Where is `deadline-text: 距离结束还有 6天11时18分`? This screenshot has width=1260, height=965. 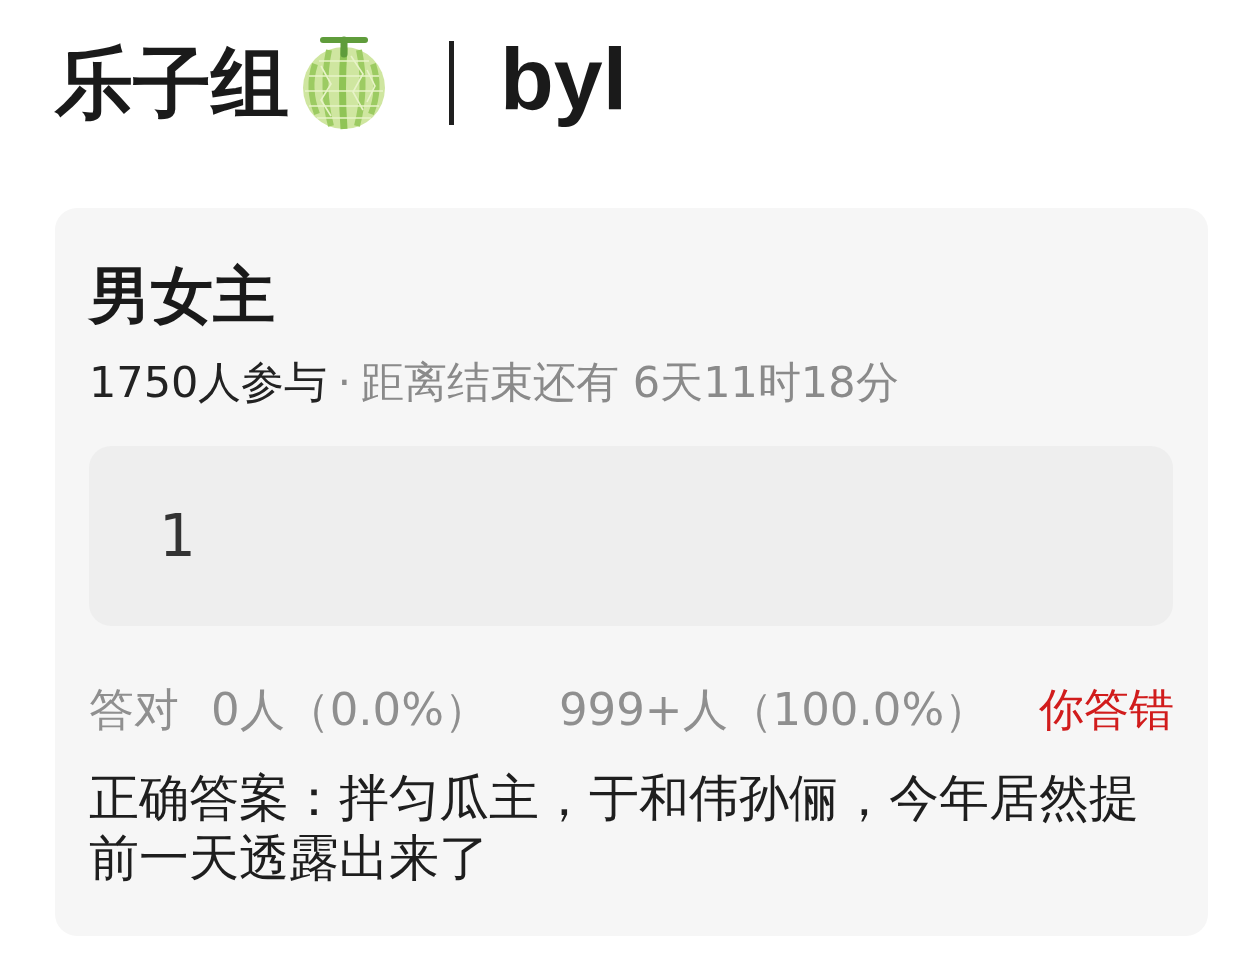
deadline-text: 距离结束还有 6天11时18分 is located at coordinates (630, 382).